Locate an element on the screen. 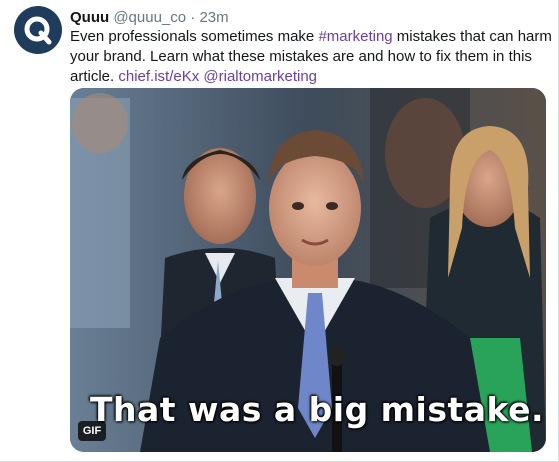  tweet-text-line-3: article. chief.ist/eKx @rialtomarketing is located at coordinates (305, 77).